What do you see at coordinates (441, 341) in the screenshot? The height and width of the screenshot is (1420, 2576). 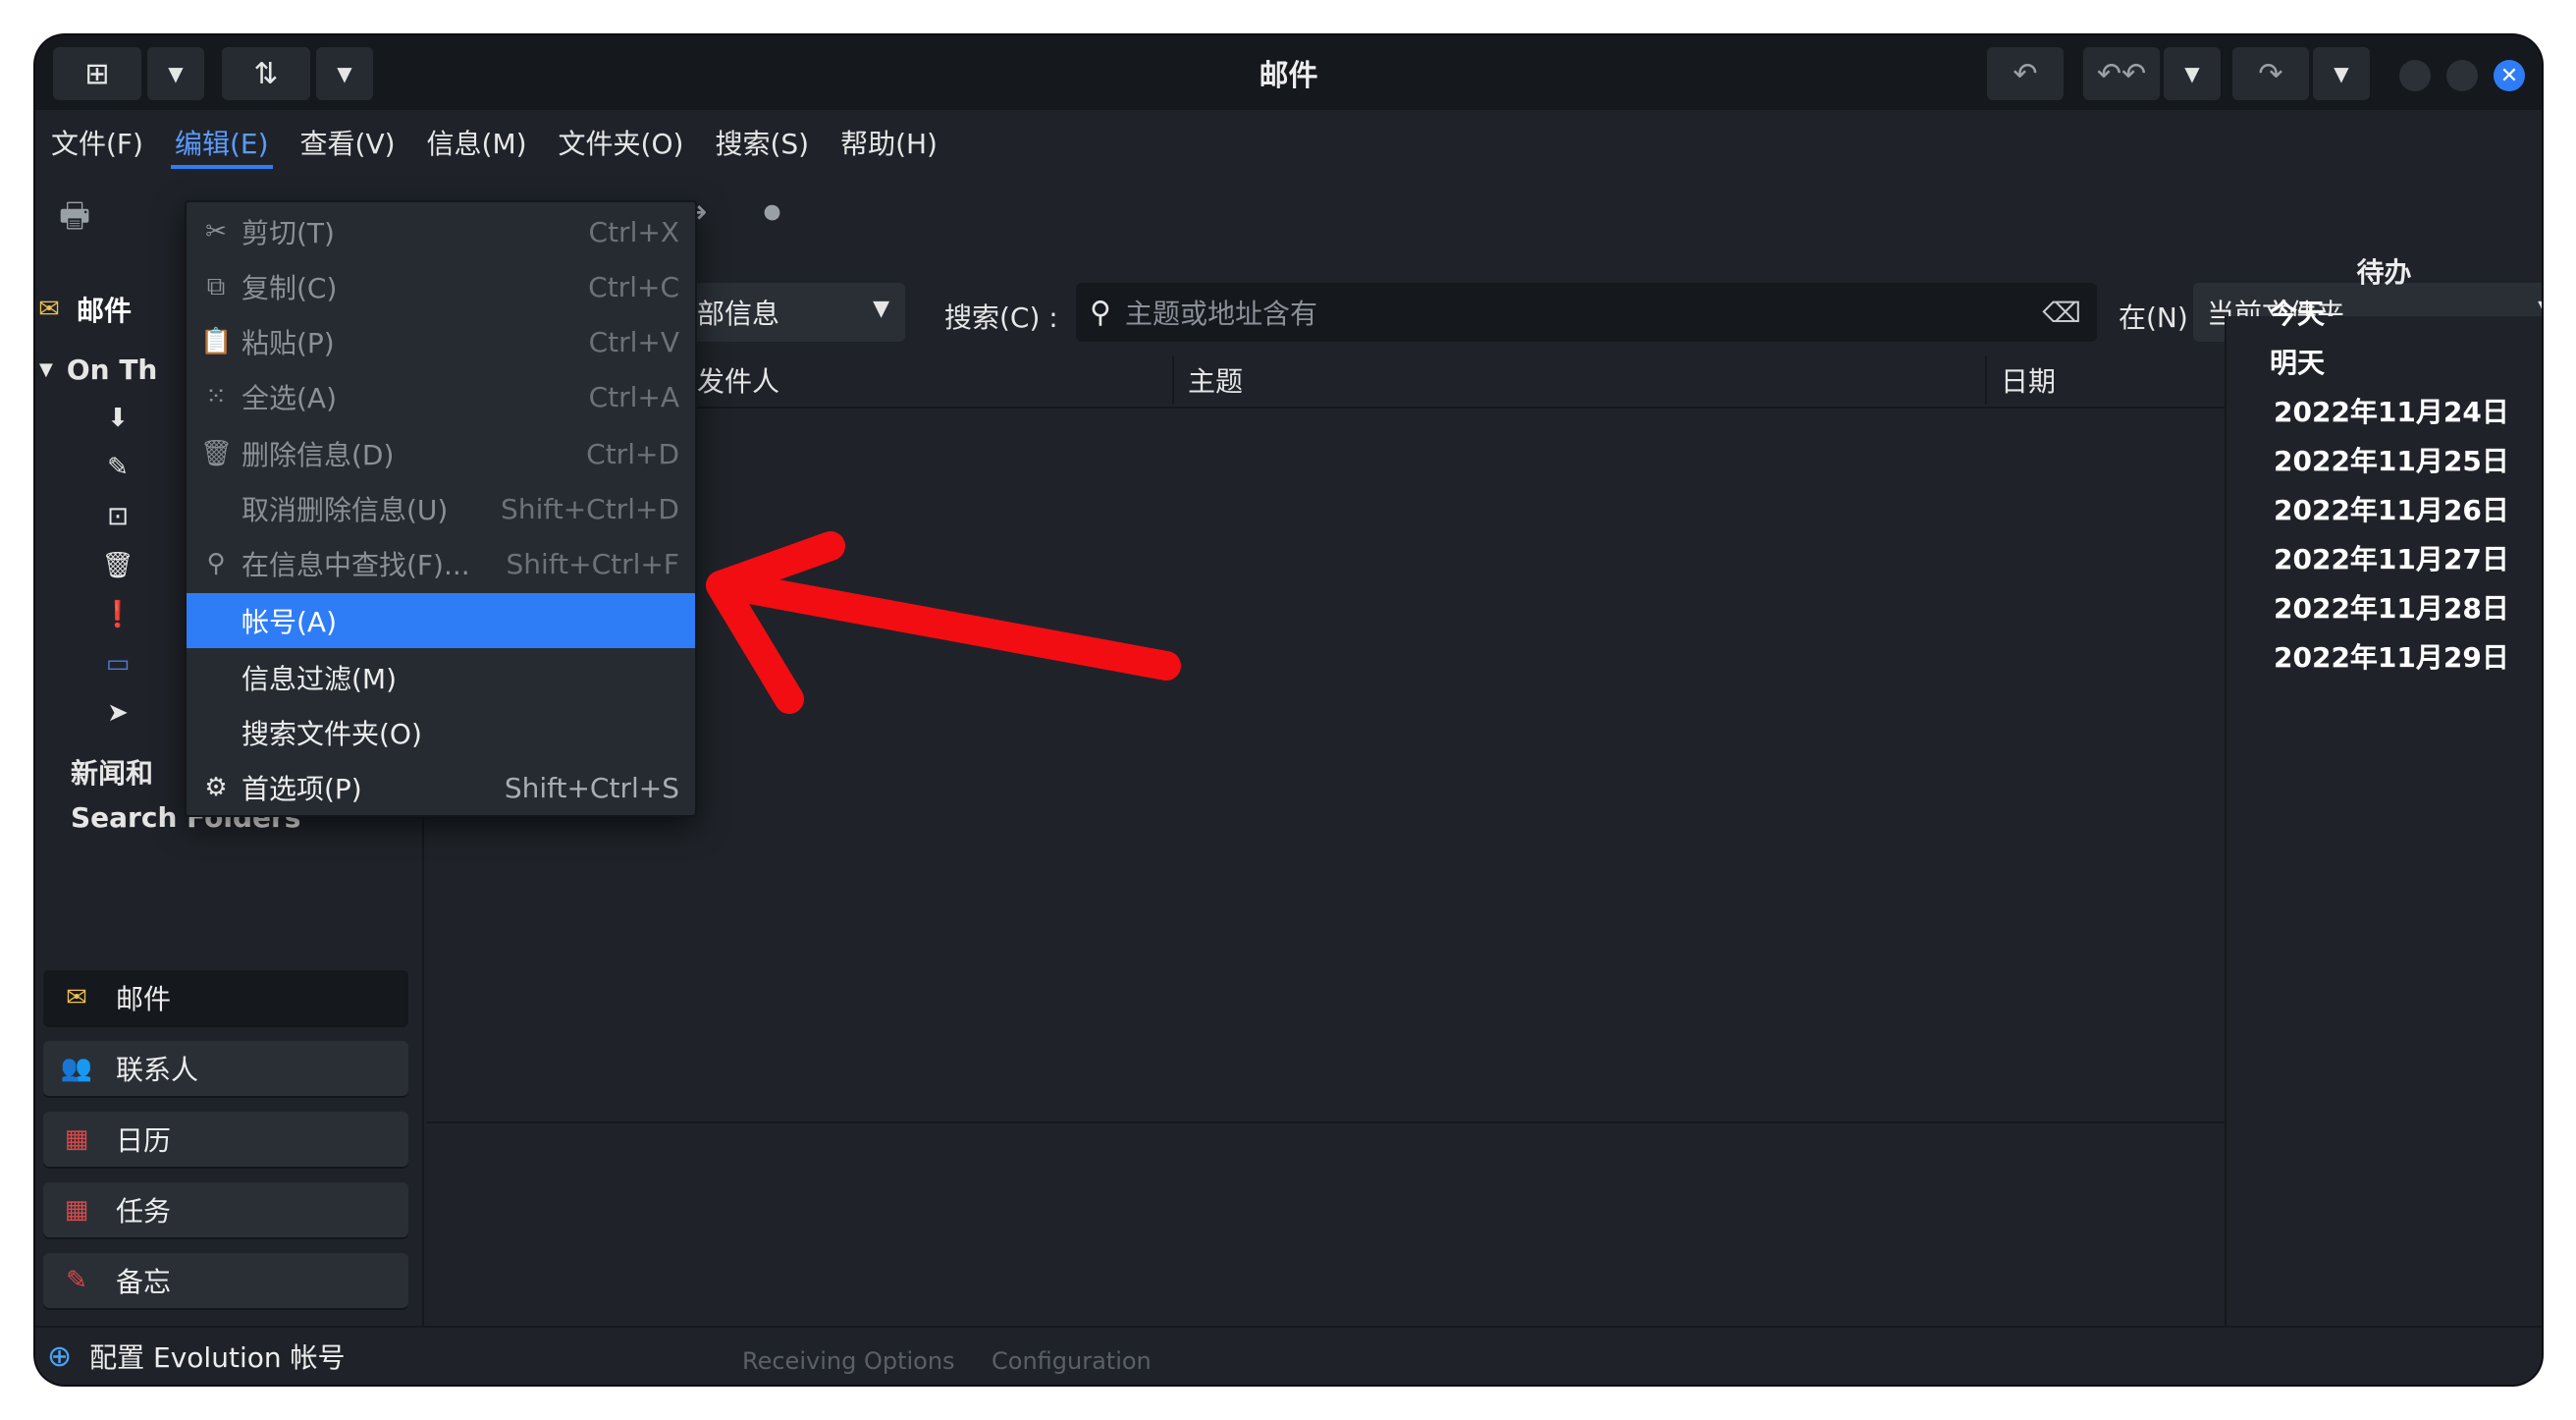 I see `edit-paste-item: 📋 粘贴(P) Ctrl+V` at bounding box center [441, 341].